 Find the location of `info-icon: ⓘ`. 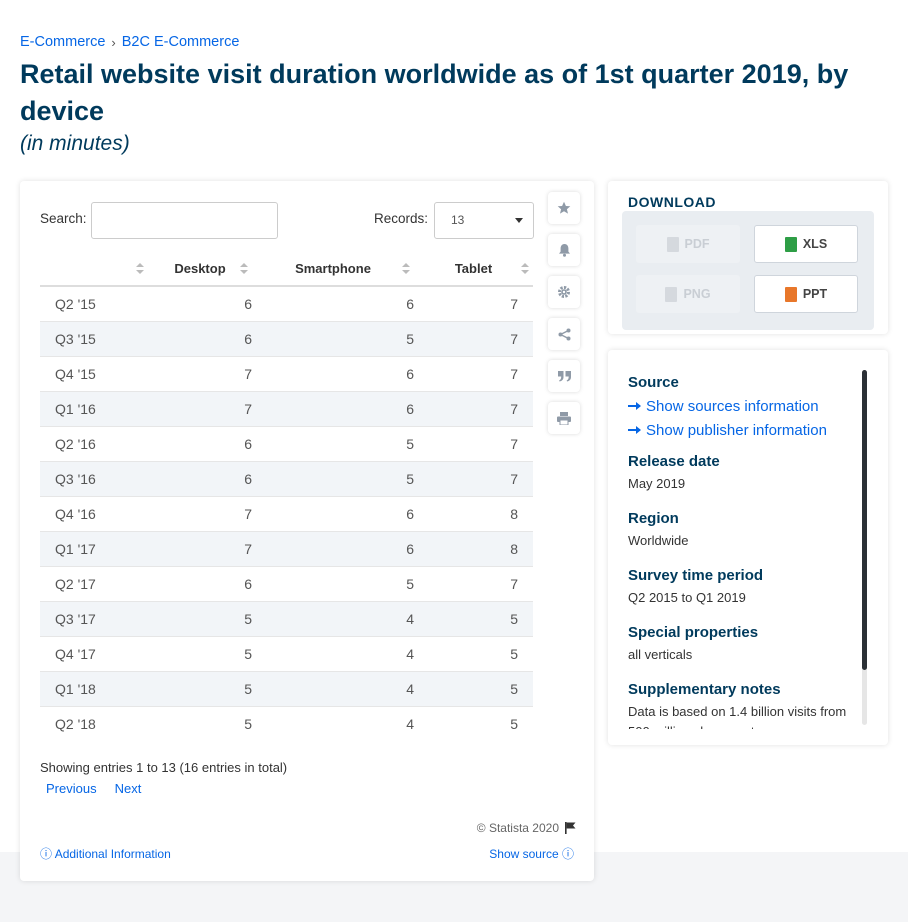

info-icon: ⓘ is located at coordinates (46, 854).